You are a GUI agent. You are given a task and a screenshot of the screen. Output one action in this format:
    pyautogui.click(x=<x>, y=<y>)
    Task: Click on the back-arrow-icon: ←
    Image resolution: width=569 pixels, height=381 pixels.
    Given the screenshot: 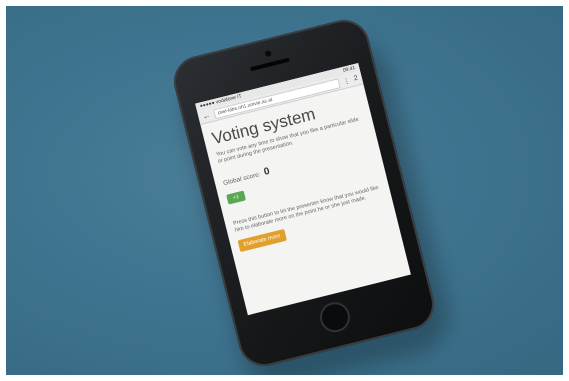 What is the action you would take?
    pyautogui.click(x=206, y=115)
    